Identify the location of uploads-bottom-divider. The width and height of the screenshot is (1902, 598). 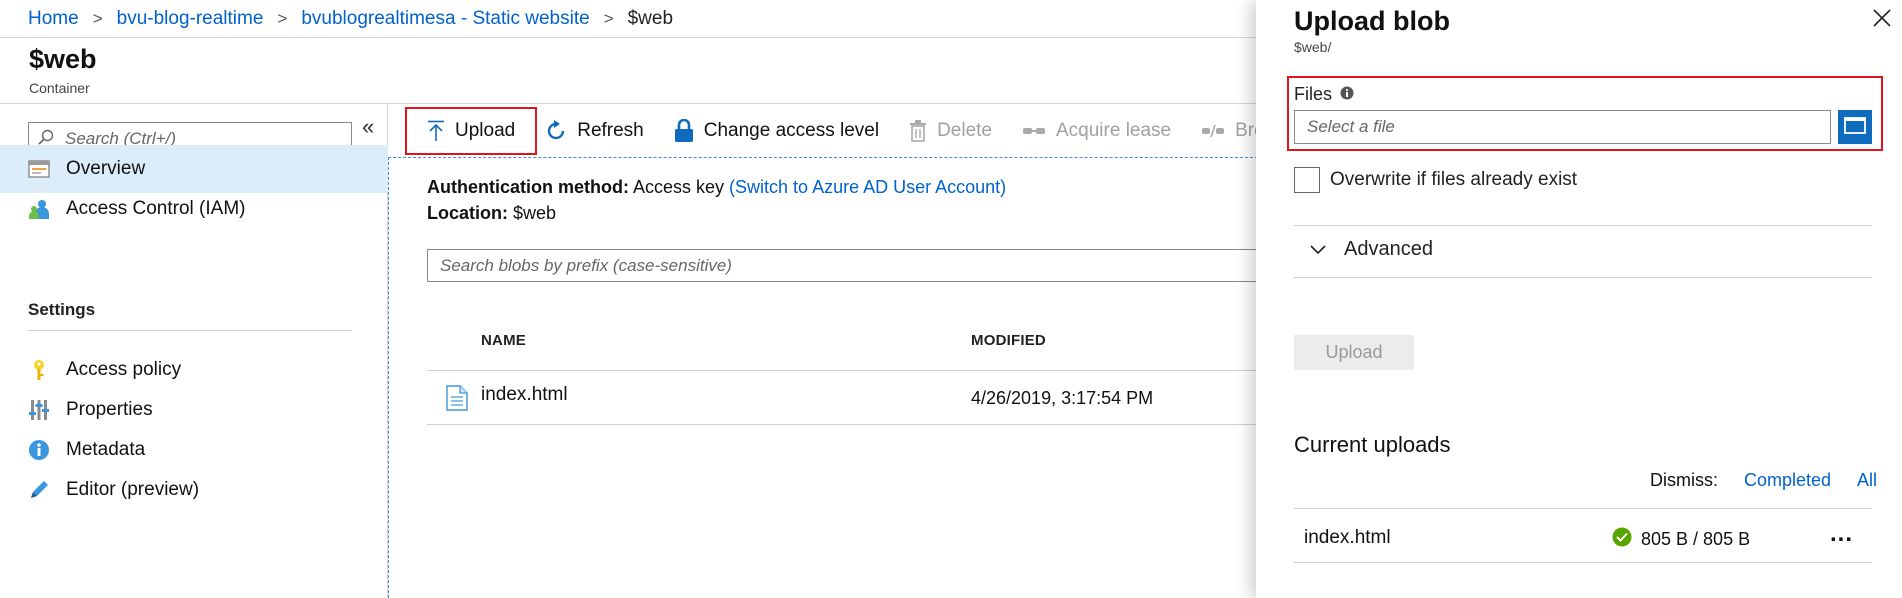
(1583, 562).